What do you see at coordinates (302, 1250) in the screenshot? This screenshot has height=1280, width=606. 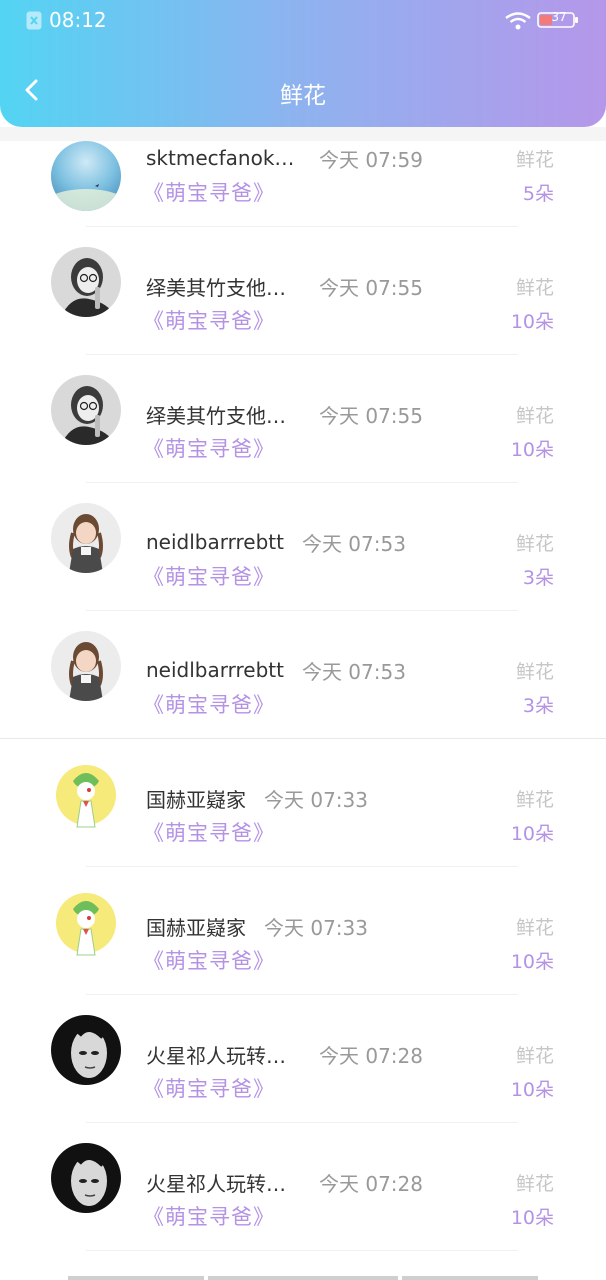 I see `divider` at bounding box center [302, 1250].